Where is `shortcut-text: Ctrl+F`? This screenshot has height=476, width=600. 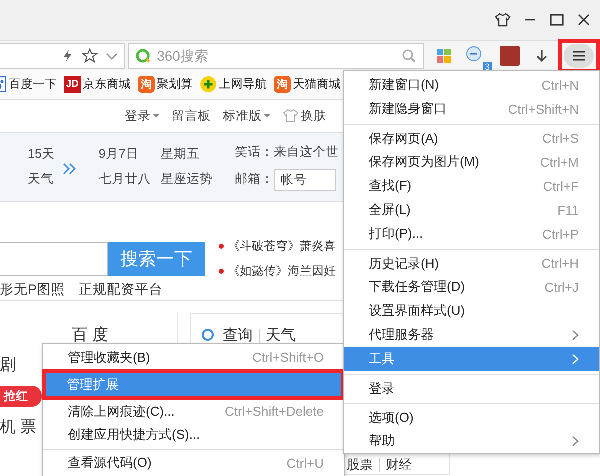
shortcut-text: Ctrl+F is located at coordinates (561, 186).